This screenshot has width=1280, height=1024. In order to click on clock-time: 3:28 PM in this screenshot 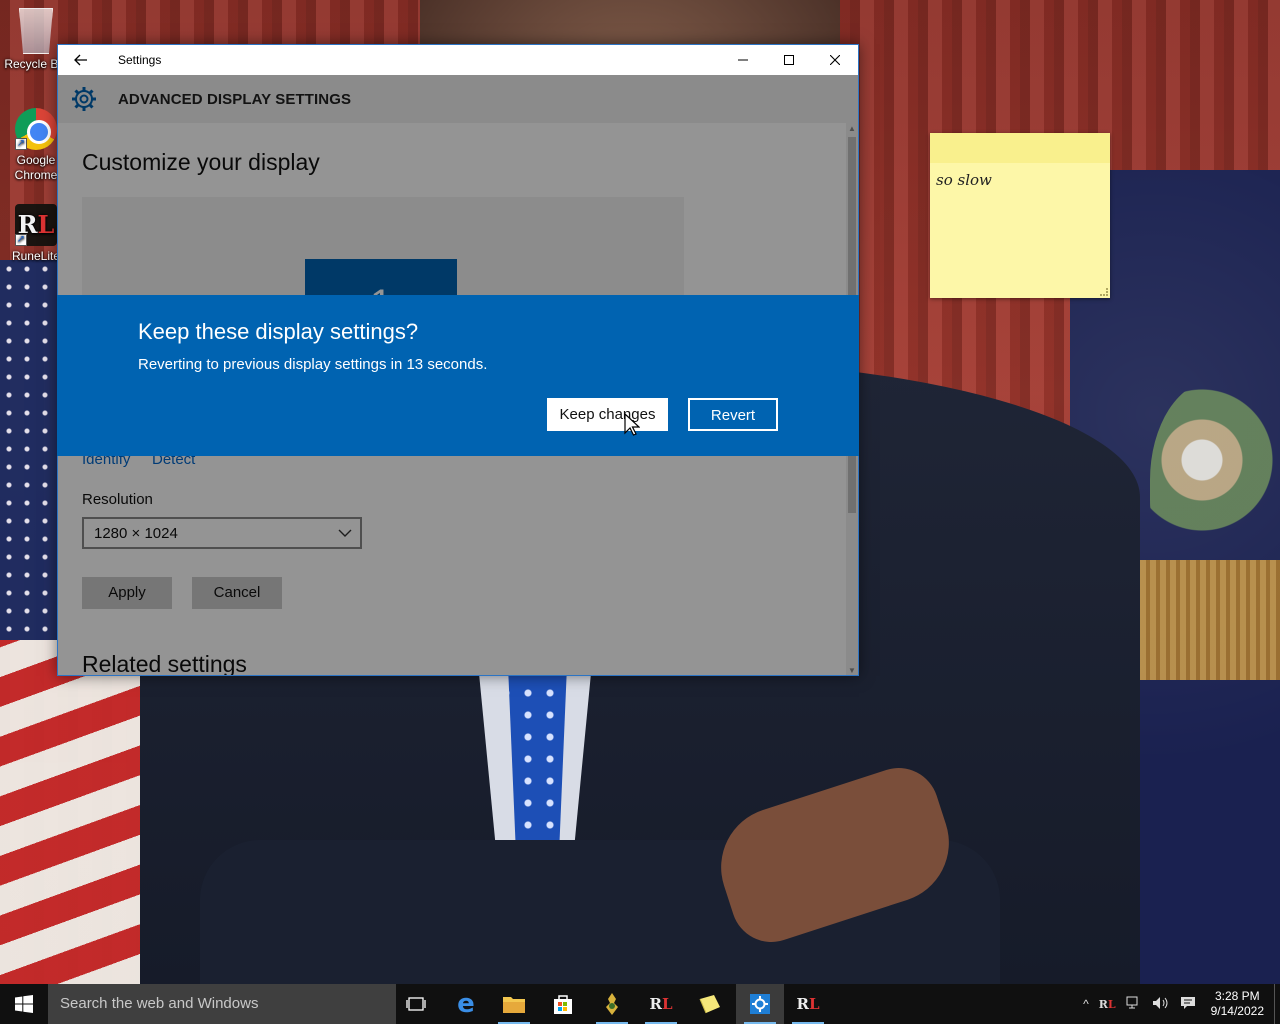, I will do `click(1237, 996)`.